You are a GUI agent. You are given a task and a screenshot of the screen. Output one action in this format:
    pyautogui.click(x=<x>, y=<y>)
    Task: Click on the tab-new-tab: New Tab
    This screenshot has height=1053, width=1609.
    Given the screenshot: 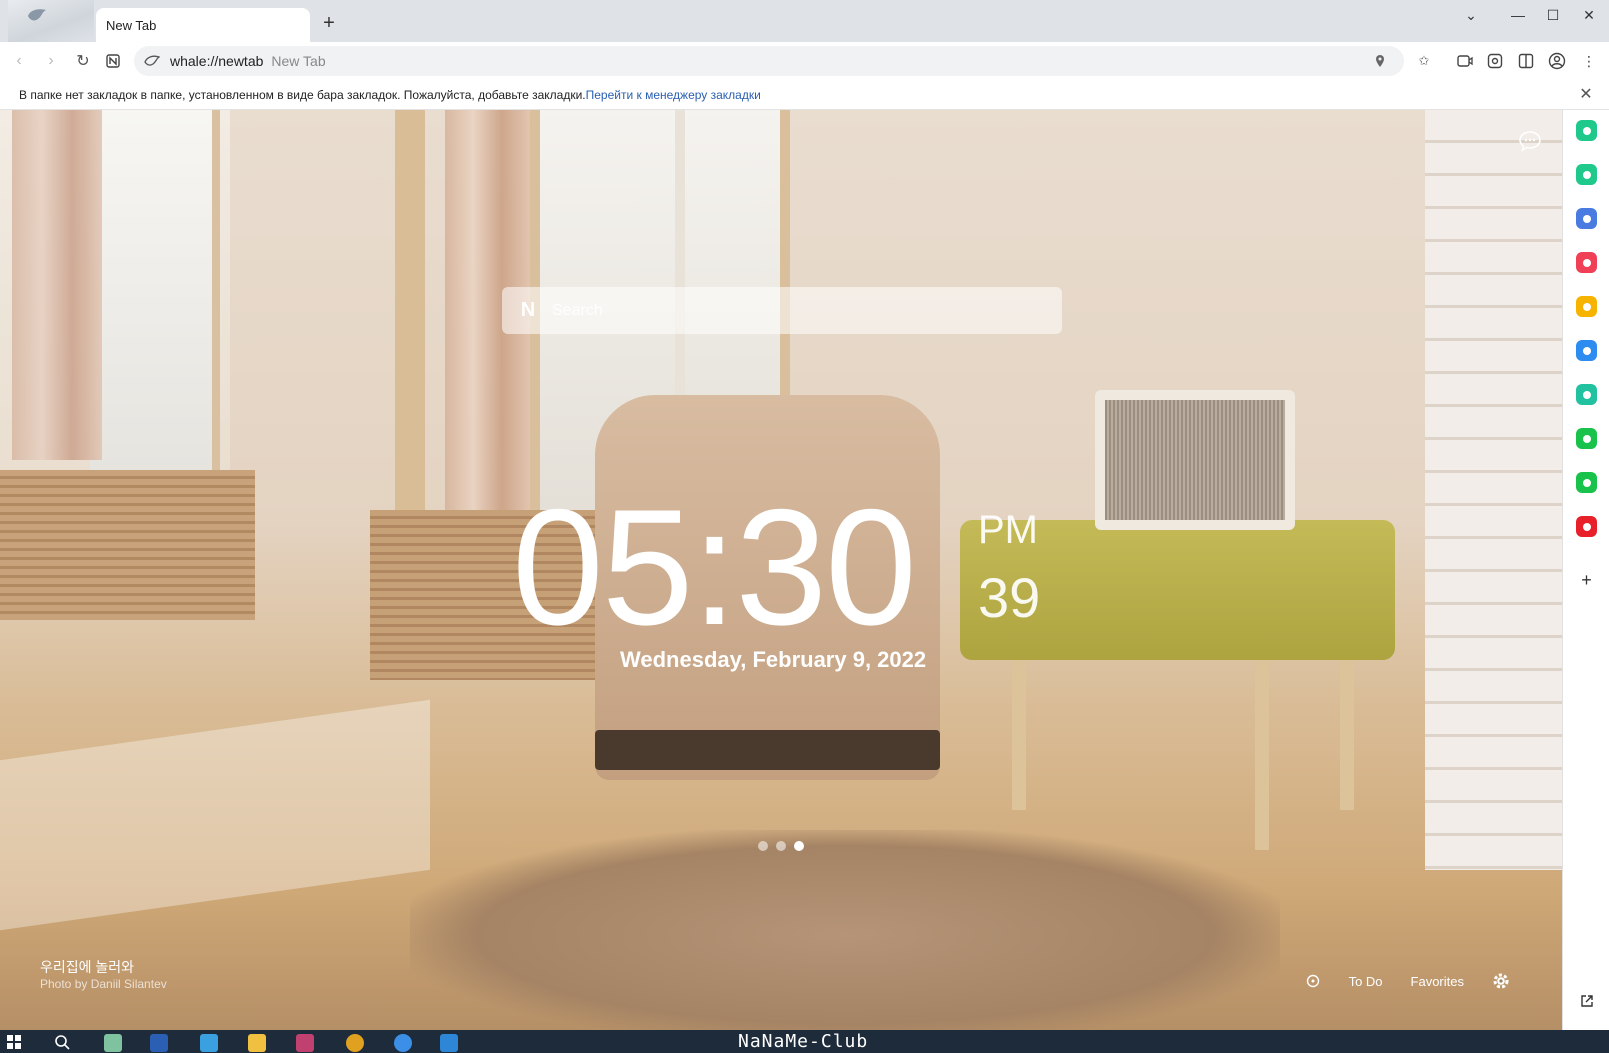 What is the action you would take?
    pyautogui.click(x=203, y=25)
    